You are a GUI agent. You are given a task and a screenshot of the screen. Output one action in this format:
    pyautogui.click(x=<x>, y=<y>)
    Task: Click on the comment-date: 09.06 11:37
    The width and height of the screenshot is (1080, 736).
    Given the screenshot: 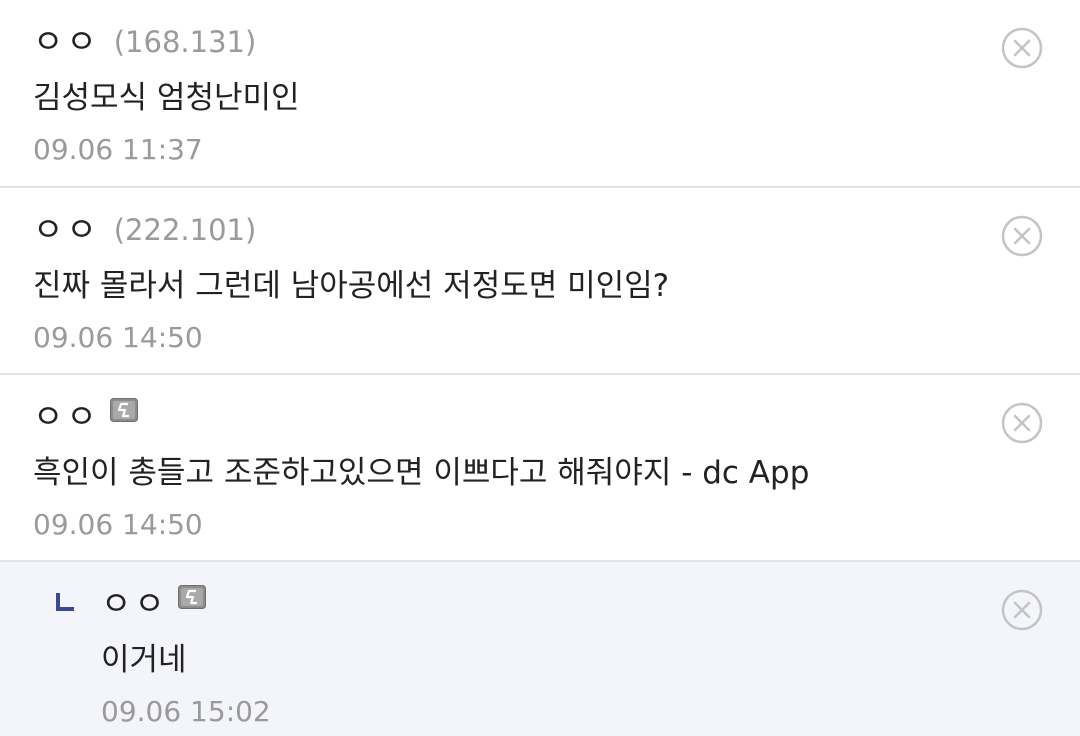 What is the action you would take?
    pyautogui.click(x=118, y=149)
    